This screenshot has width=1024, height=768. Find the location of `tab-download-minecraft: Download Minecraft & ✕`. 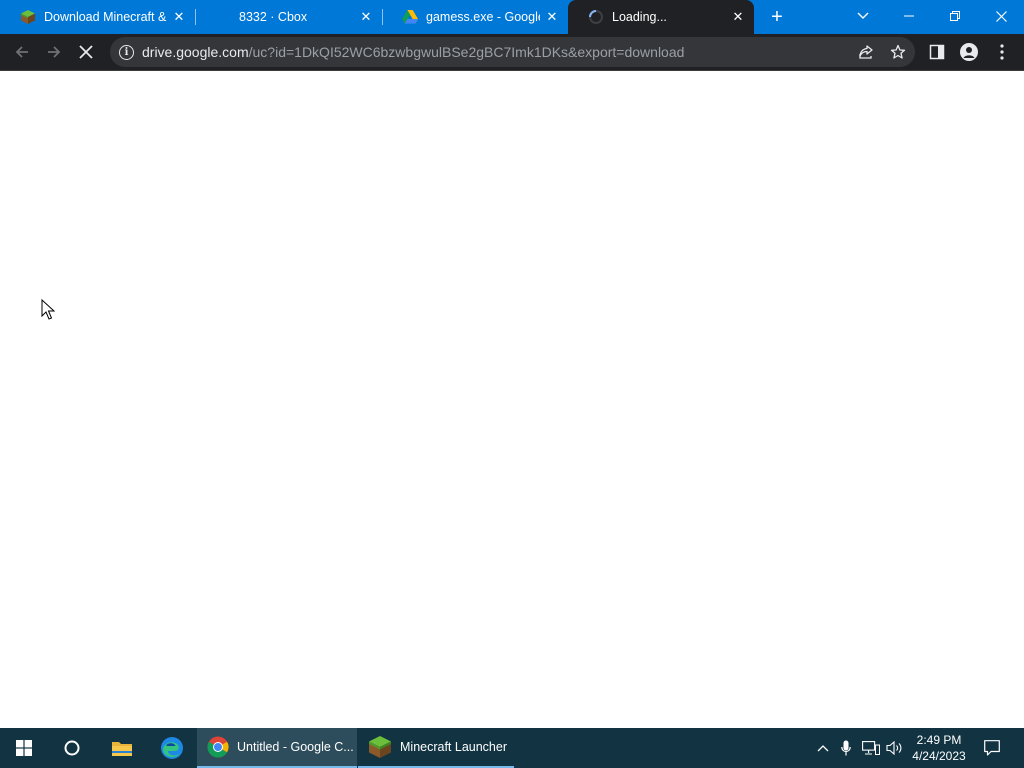

tab-download-minecraft: Download Minecraft & ✕ is located at coordinates (98, 17).